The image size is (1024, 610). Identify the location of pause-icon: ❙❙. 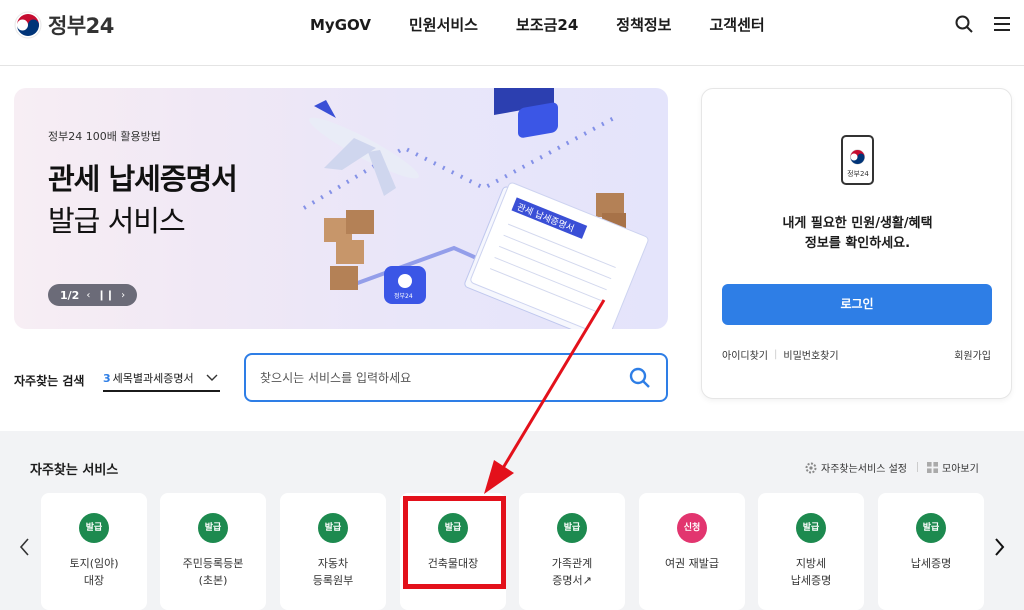
(105, 295).